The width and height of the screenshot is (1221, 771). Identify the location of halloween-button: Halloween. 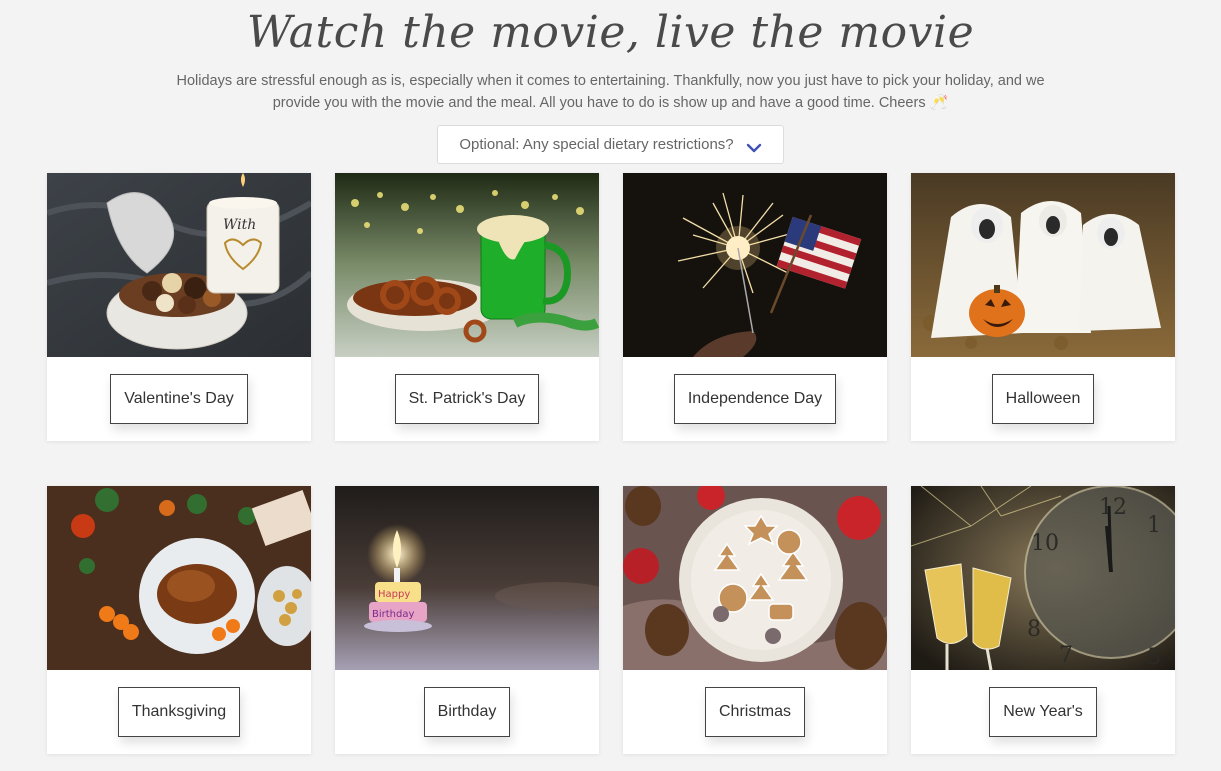
(1043, 399).